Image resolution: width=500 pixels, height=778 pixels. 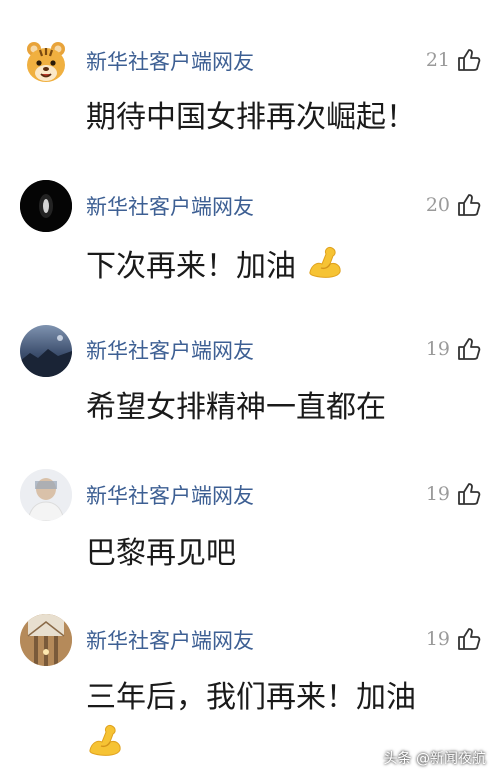 I want to click on avatar-architecture, so click(x=46, y=640).